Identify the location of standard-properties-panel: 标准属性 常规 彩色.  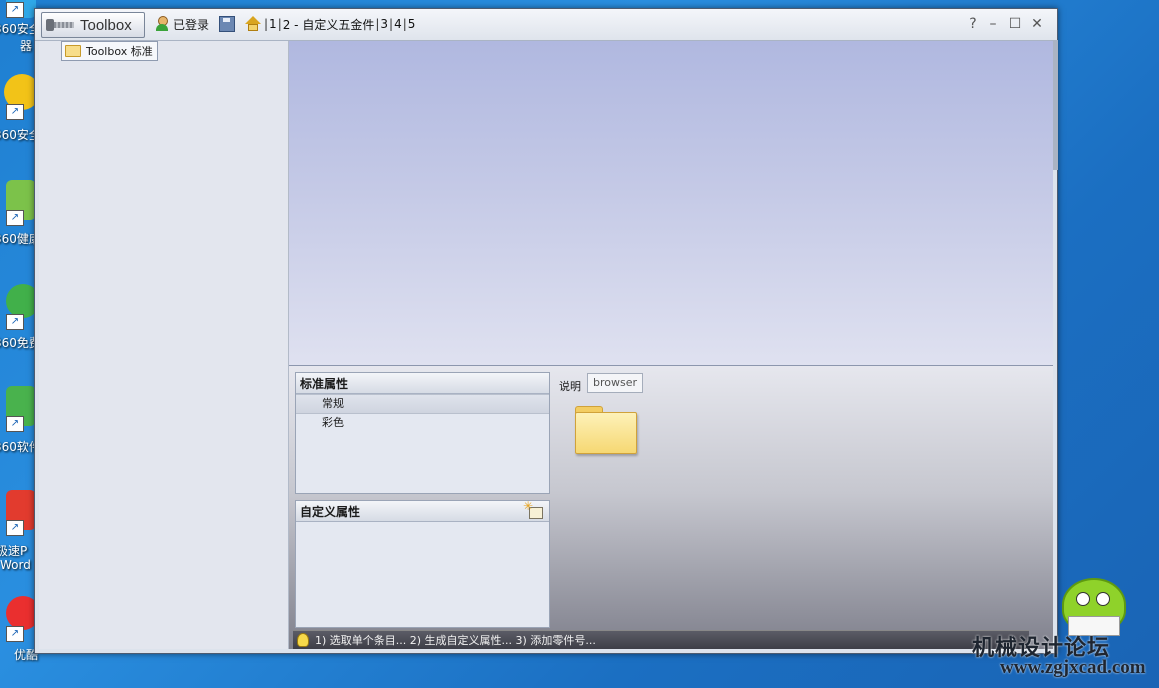
(422, 433).